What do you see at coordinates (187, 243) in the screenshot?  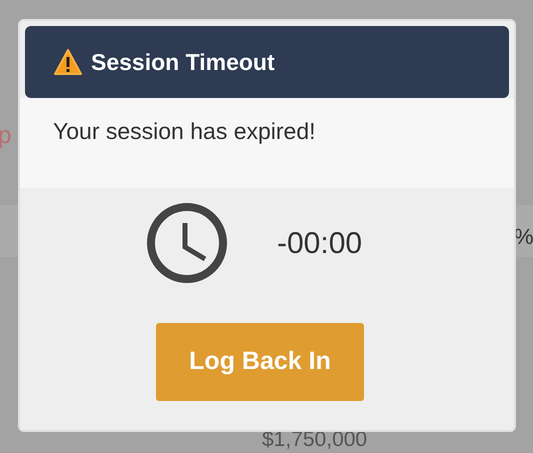 I see `clock-icon` at bounding box center [187, 243].